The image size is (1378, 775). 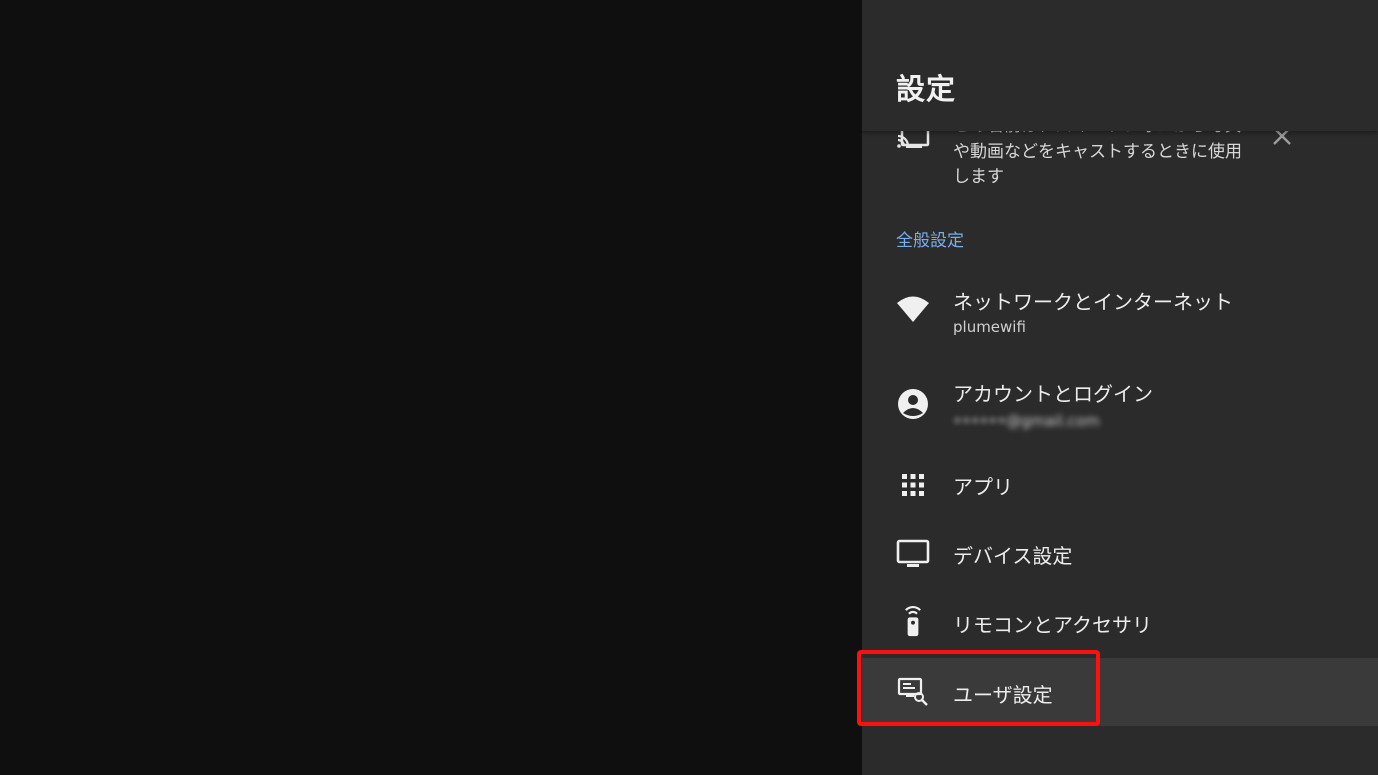 What do you see at coordinates (1120, 692) in the screenshot?
I see `menu-item-preferences: ユーザ設定` at bounding box center [1120, 692].